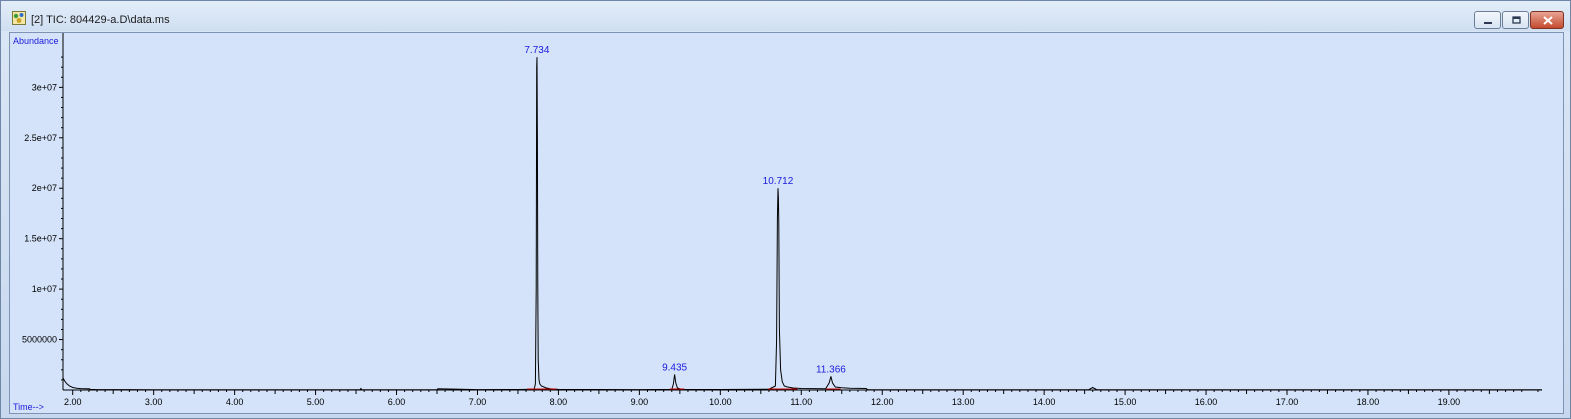 Image resolution: width=1571 pixels, height=419 pixels. I want to click on close-icon, so click(1548, 20).